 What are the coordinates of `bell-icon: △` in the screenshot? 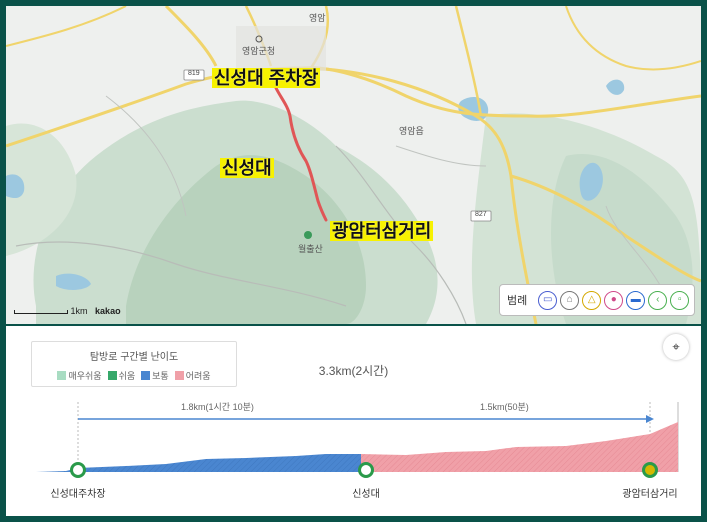 It's located at (592, 300).